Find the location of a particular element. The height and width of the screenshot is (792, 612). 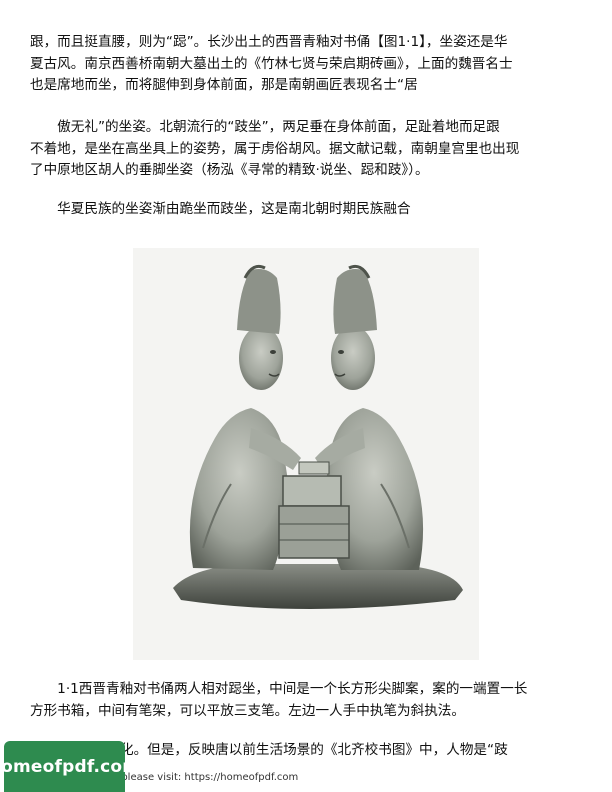

text-line: 方形书箱，中间有笔架，可以平放三支笔。左边一人手中执笔为斜执法。 is located at coordinates (247, 710).